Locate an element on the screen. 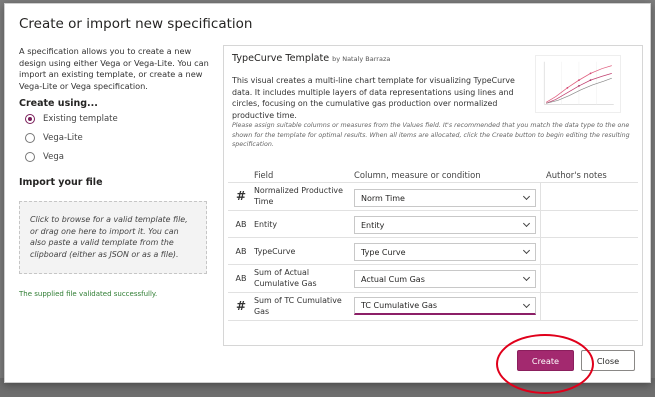 The image size is (655, 397). radio-existing-template: Existing template is located at coordinates (118, 118).